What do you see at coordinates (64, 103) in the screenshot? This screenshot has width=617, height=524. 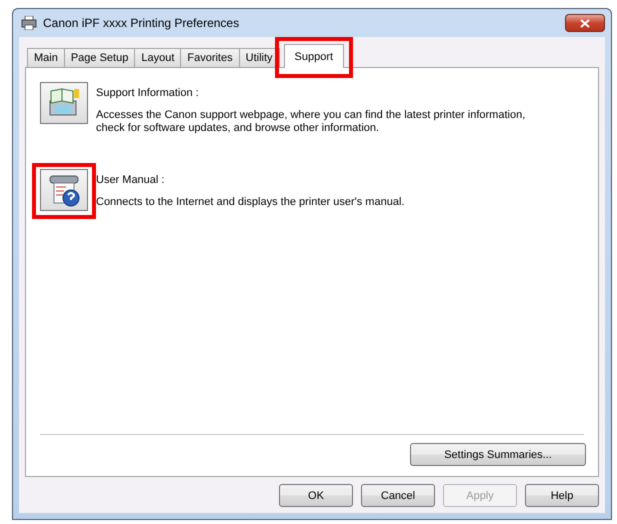 I see `info-button` at bounding box center [64, 103].